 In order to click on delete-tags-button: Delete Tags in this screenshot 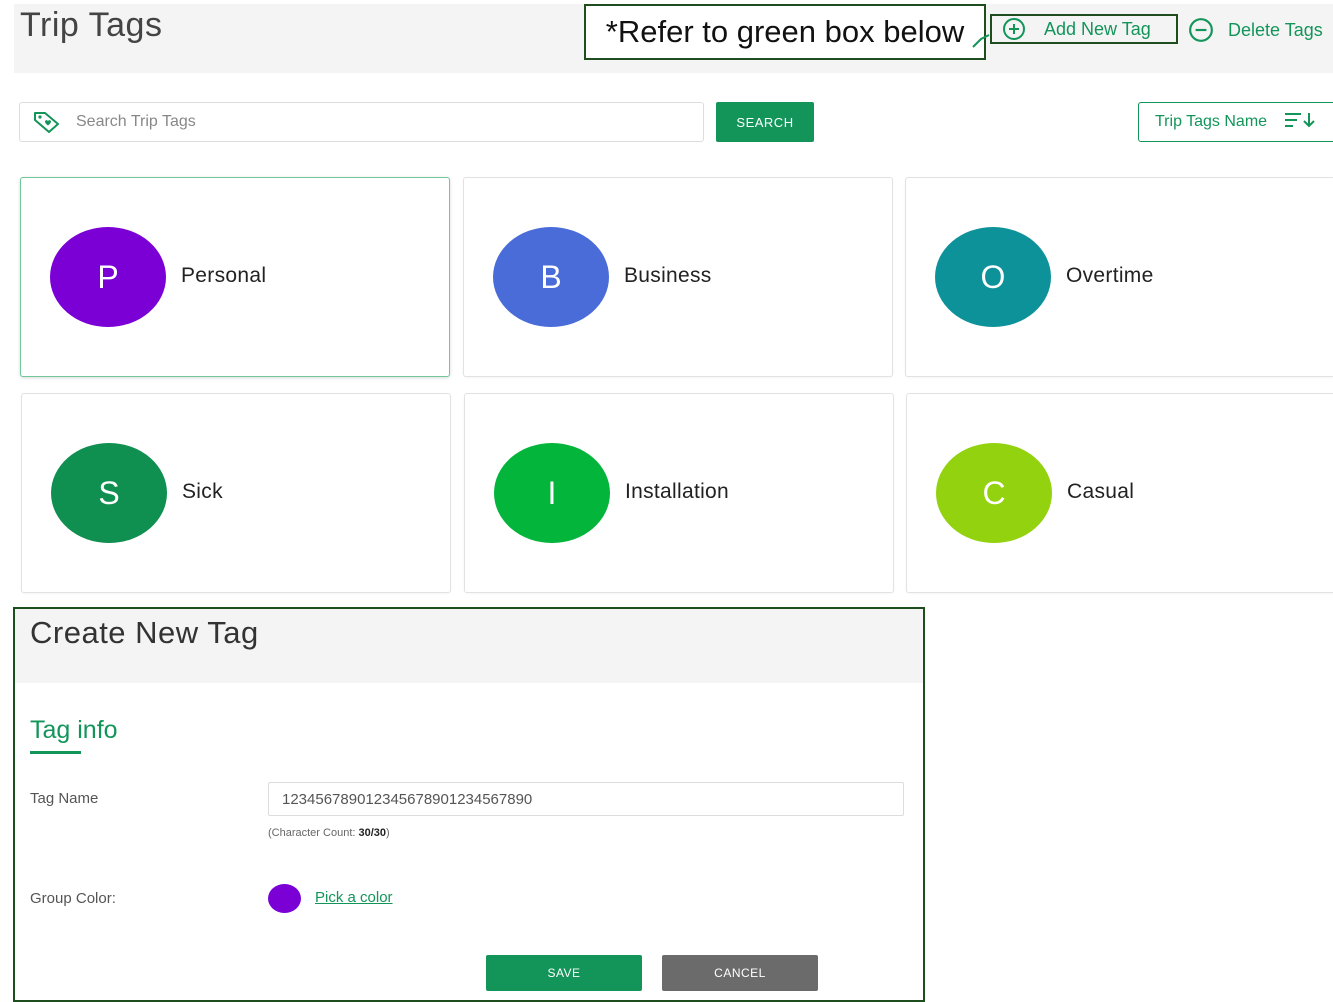, I will do `click(1255, 30)`.